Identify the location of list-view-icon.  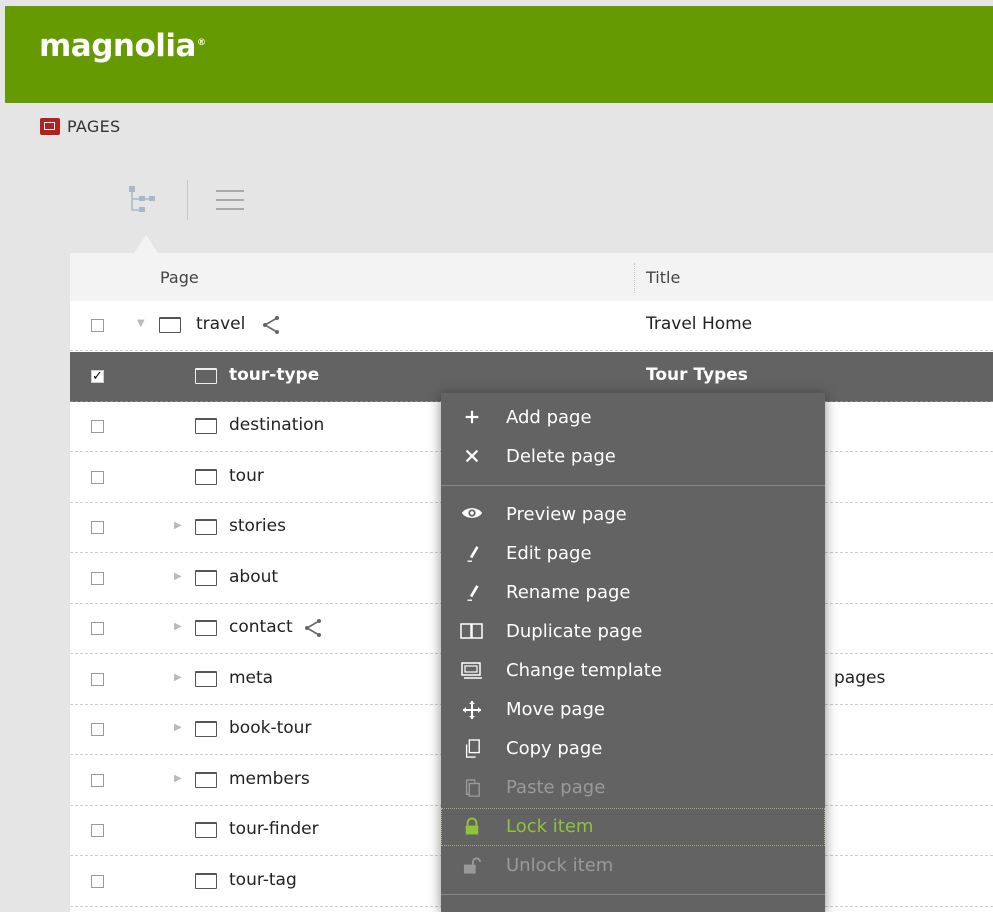
(230, 200).